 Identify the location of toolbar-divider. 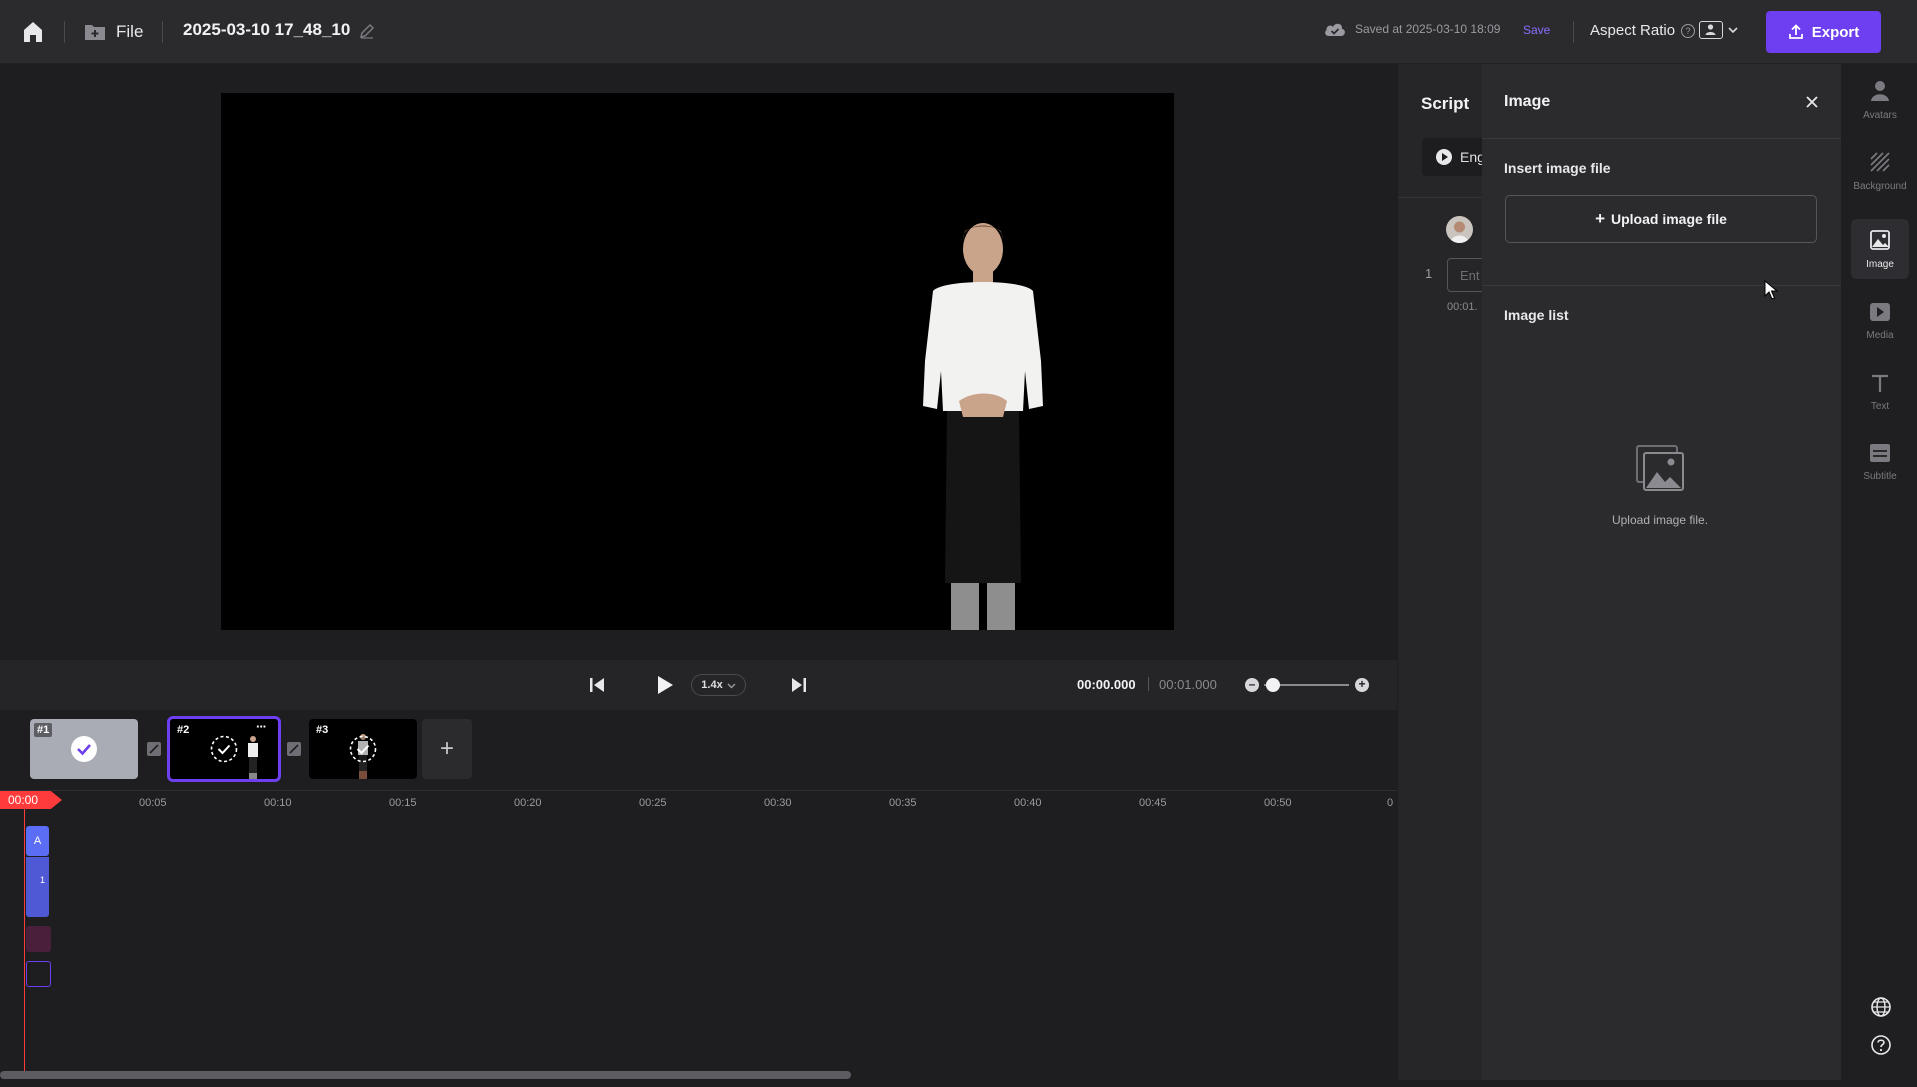
(162, 32).